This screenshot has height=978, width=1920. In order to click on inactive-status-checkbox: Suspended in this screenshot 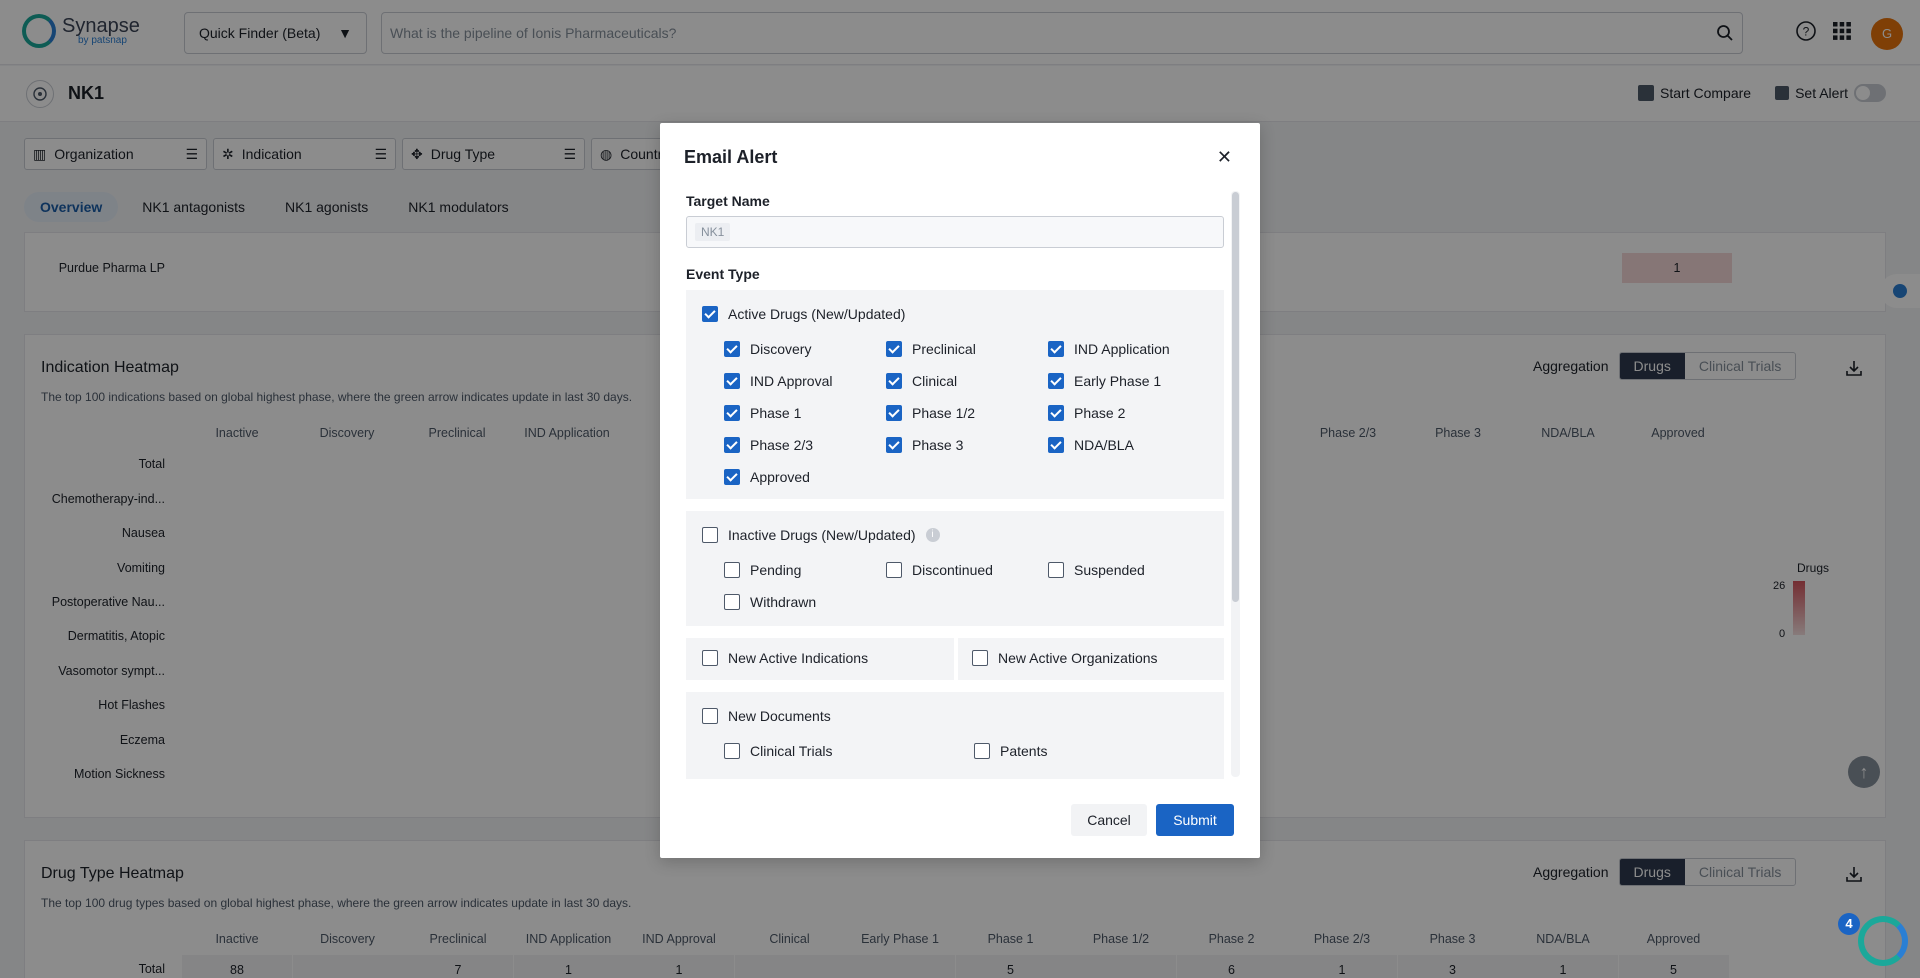, I will do `click(1096, 570)`.